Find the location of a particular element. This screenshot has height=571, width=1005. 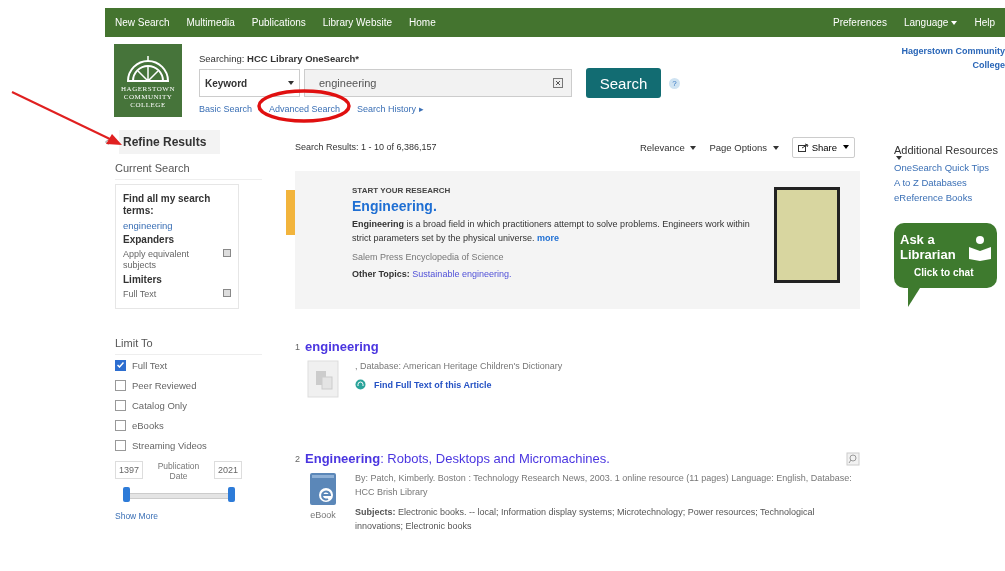

date-from-field: 1397 is located at coordinates (129, 470).